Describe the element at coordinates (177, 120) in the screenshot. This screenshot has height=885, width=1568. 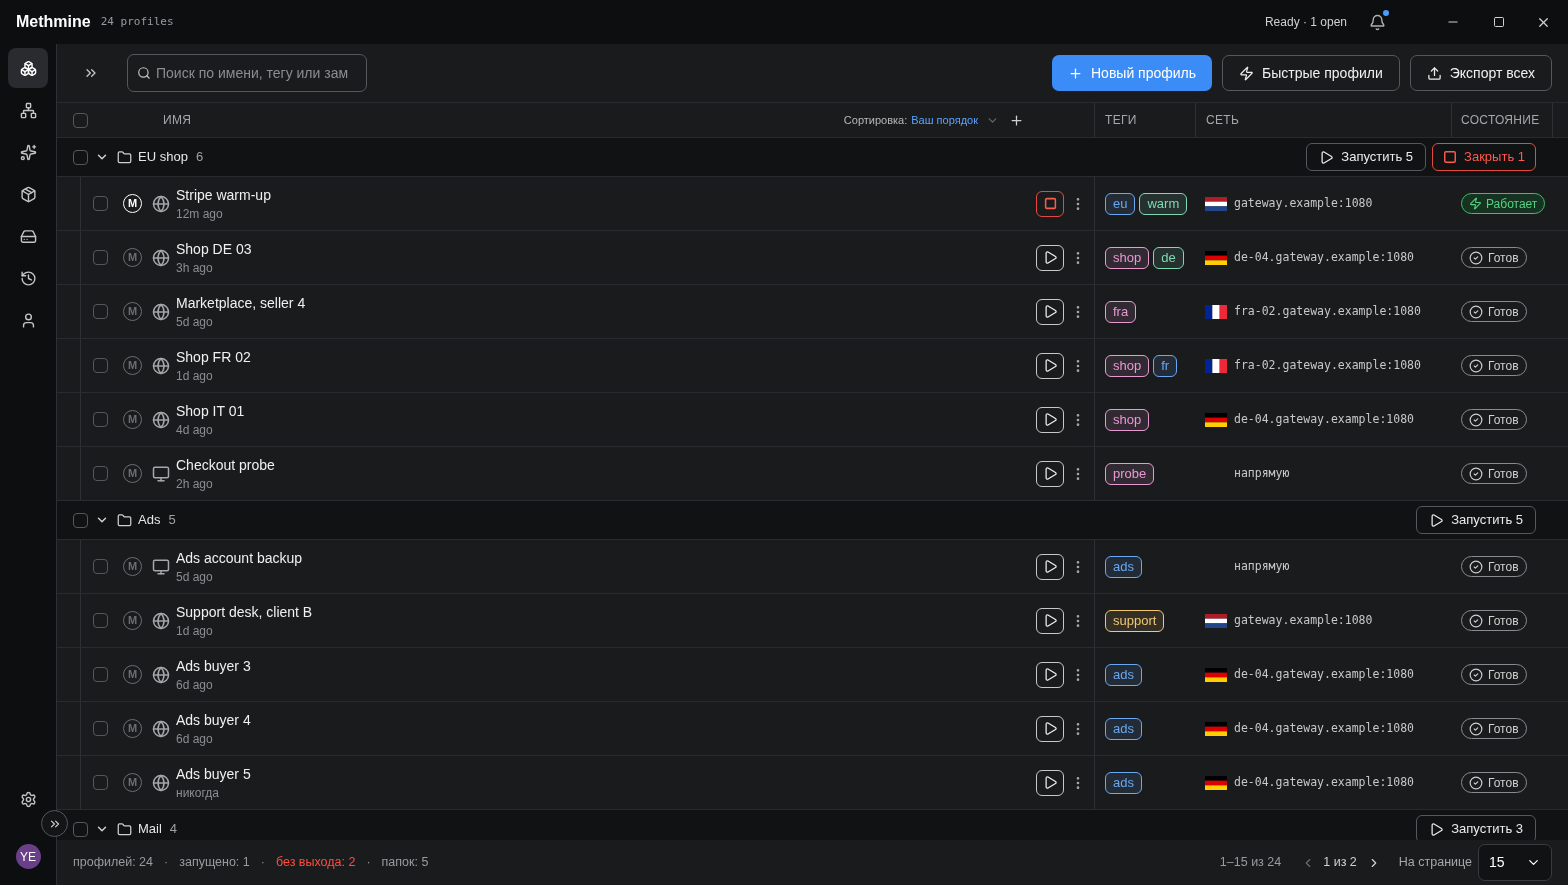
I see `column-header: ИМЯ` at that location.